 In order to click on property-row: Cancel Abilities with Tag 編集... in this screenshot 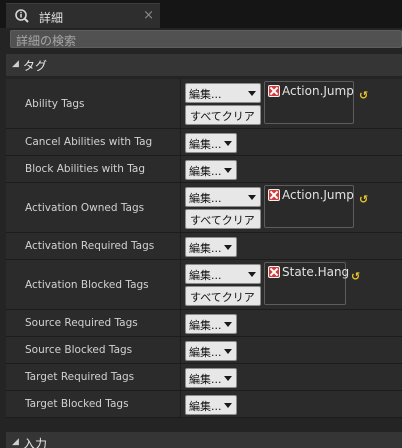, I will do `click(204, 142)`.